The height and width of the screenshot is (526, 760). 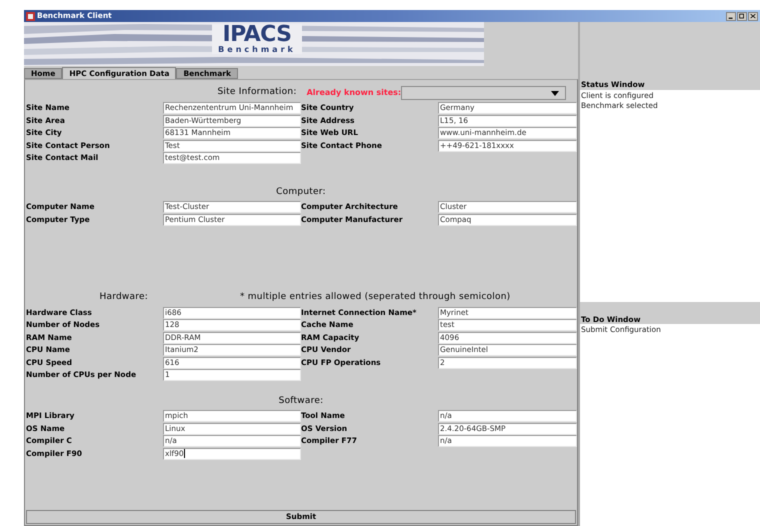 What do you see at coordinates (184, 453) in the screenshot?
I see `text-cursor` at bounding box center [184, 453].